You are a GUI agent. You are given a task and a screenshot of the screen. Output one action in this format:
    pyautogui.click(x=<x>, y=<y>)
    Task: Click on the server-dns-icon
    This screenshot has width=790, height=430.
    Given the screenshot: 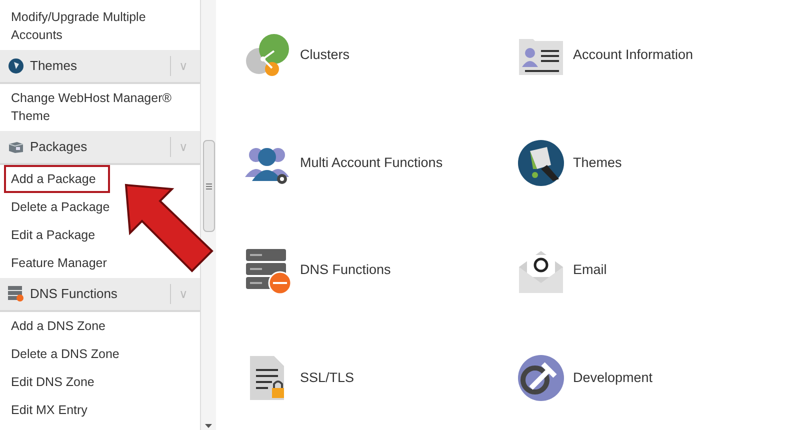 What is the action you would take?
    pyautogui.click(x=268, y=270)
    